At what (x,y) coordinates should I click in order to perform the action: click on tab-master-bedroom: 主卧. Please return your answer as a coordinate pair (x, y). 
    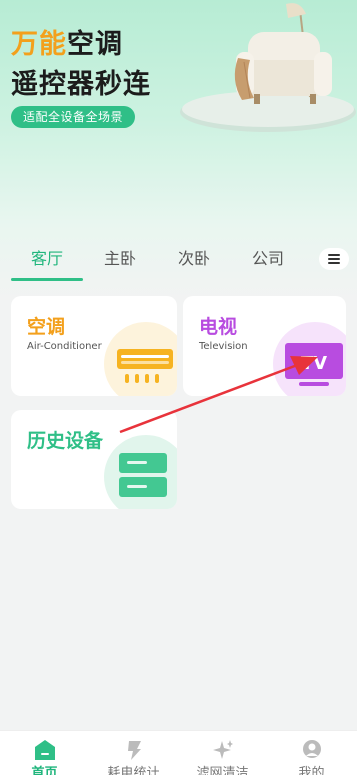
    Looking at the image, I should click on (120, 259).